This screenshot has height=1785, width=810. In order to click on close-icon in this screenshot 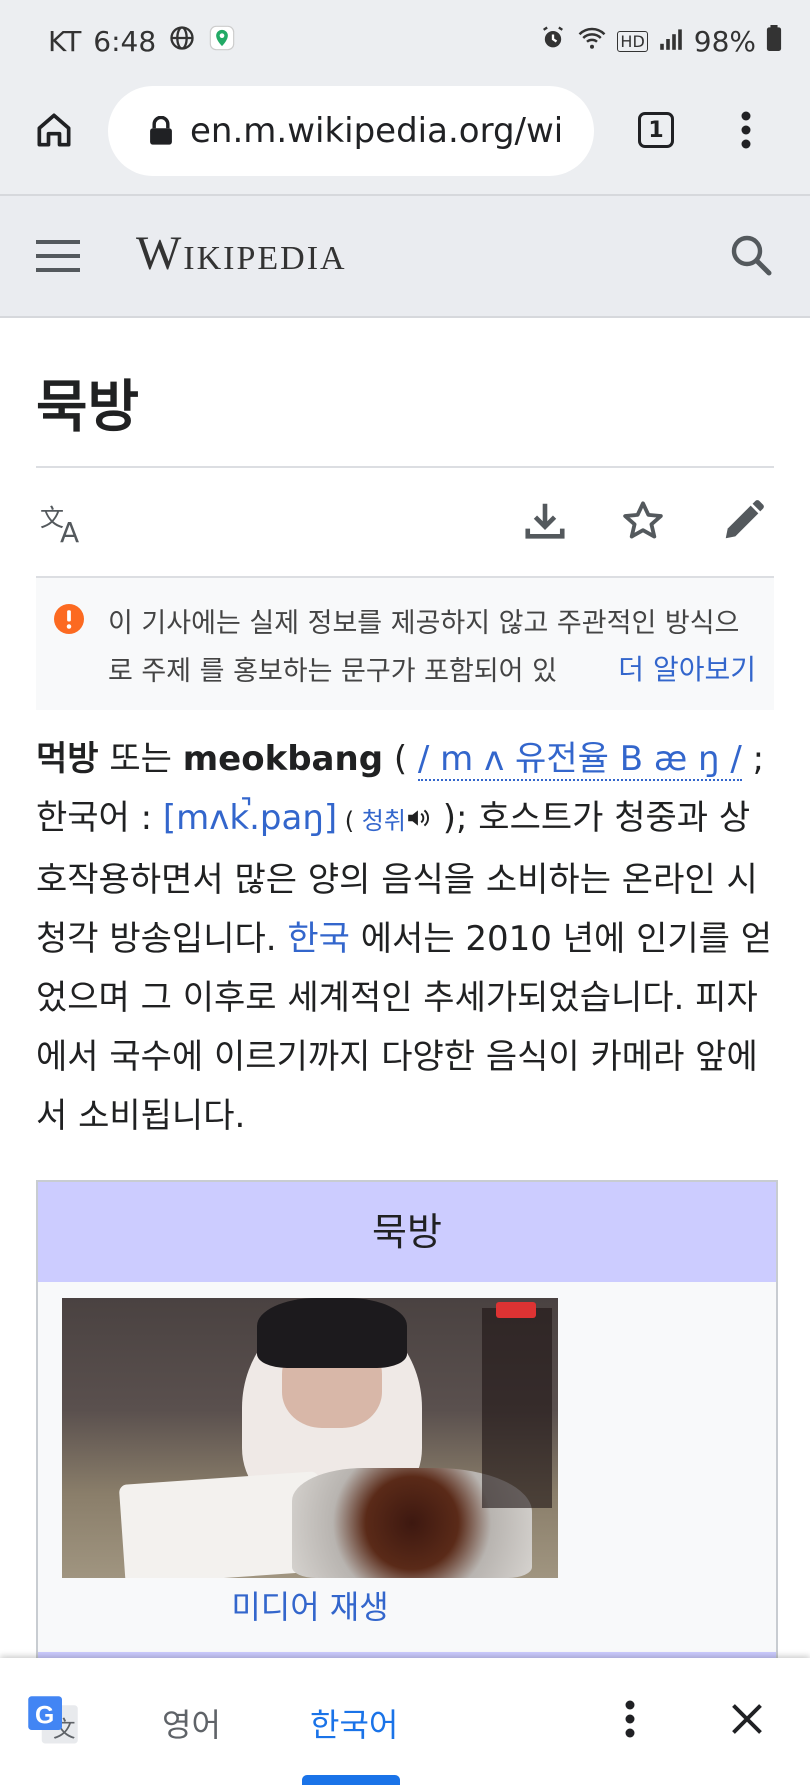, I will do `click(747, 1719)`.